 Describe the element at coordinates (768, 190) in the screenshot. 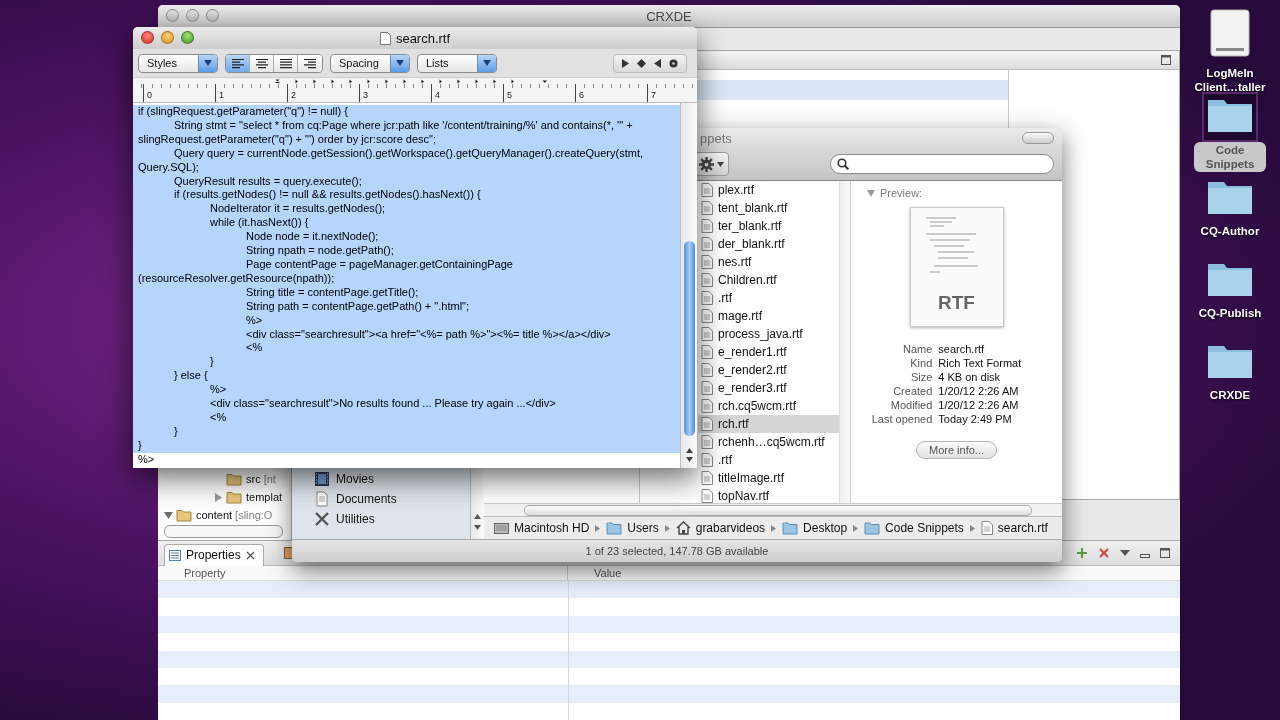

I see `file-row: plex.rtf` at that location.